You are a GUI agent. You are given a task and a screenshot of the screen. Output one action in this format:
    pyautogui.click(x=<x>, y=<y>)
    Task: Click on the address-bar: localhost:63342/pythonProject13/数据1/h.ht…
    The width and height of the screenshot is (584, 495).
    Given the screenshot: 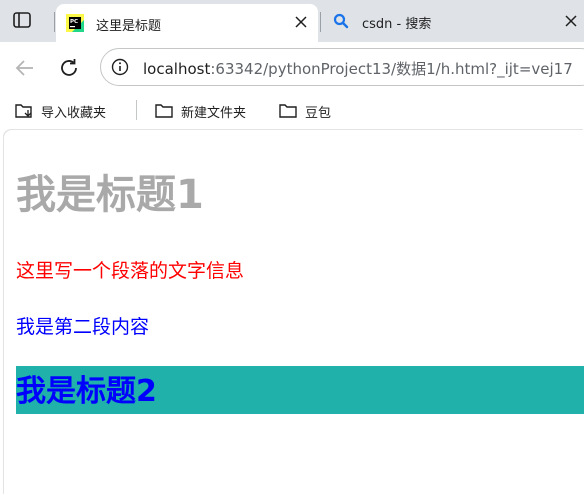 What is the action you would take?
    pyautogui.click(x=342, y=67)
    